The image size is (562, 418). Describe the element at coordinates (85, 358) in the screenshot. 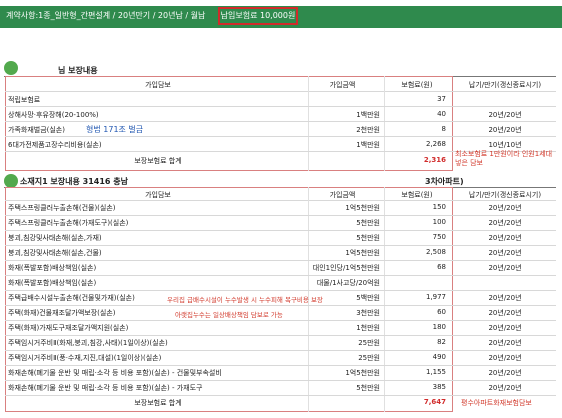

I see `s2-row-coverage: 주택임시거주비Ⅱ(풍·수재,지진,대설)(1일이상)(실손)` at that location.